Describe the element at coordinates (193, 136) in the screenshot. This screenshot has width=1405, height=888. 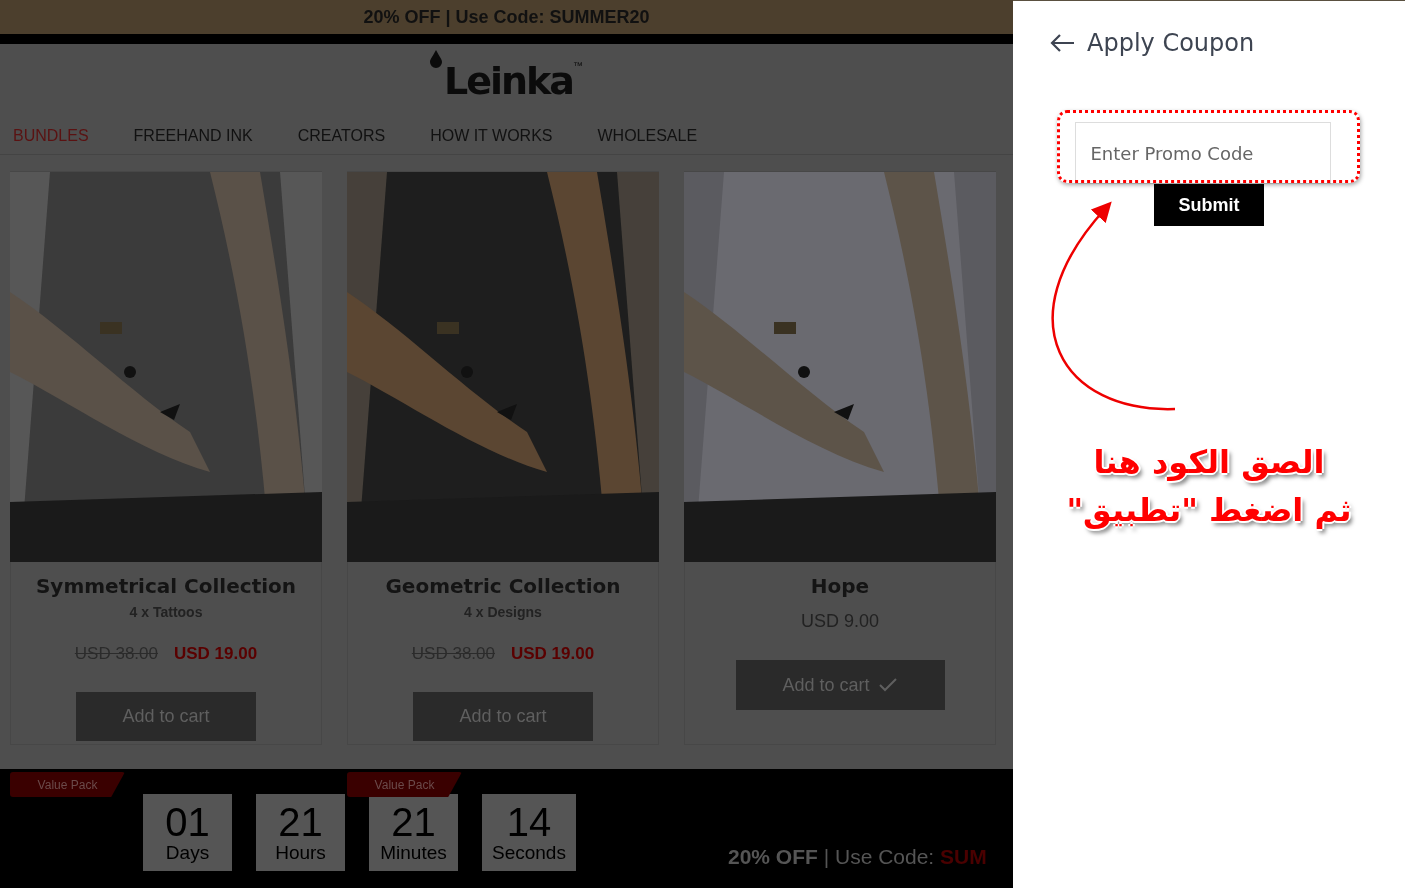
I see `nav-link: FREEHAND INK` at that location.